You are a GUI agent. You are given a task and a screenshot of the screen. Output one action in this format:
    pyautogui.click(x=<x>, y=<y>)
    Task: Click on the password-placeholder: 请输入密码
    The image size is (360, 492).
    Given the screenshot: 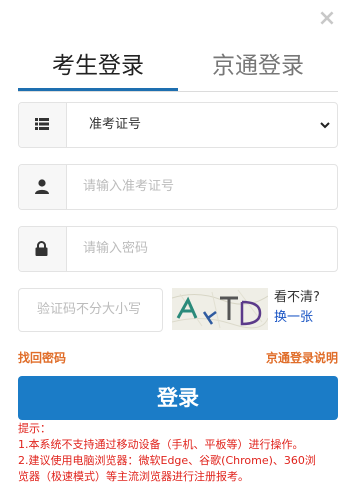 What is the action you would take?
    pyautogui.click(x=116, y=248)
    